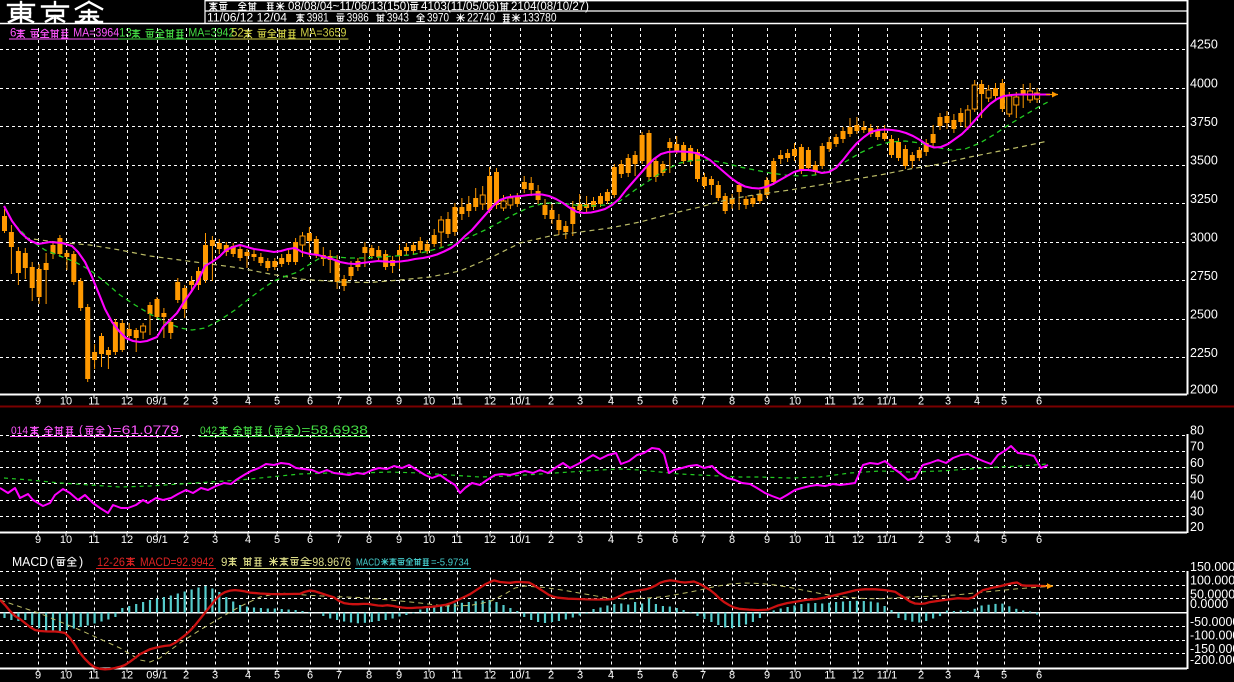 This screenshot has height=682, width=1234. I want to click on svg-text: 3981, so click(318, 19).